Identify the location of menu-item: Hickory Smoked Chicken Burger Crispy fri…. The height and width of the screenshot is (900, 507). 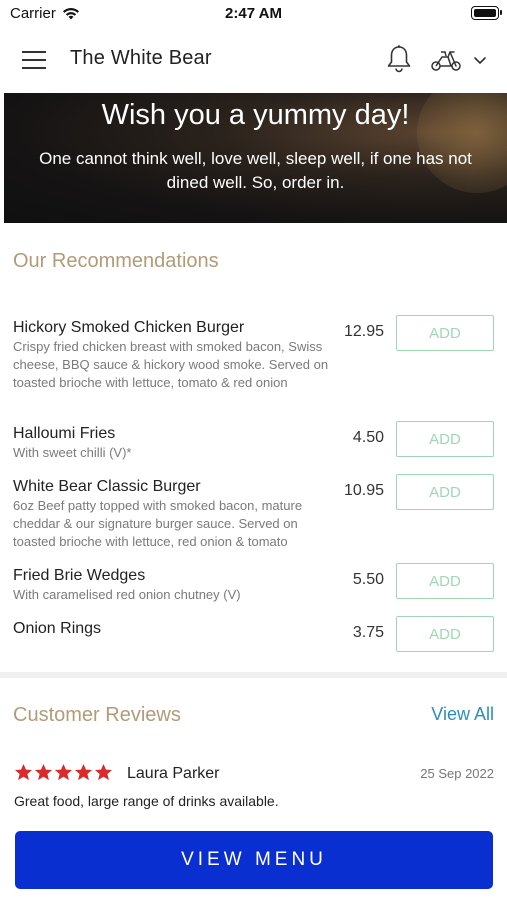
(254, 353).